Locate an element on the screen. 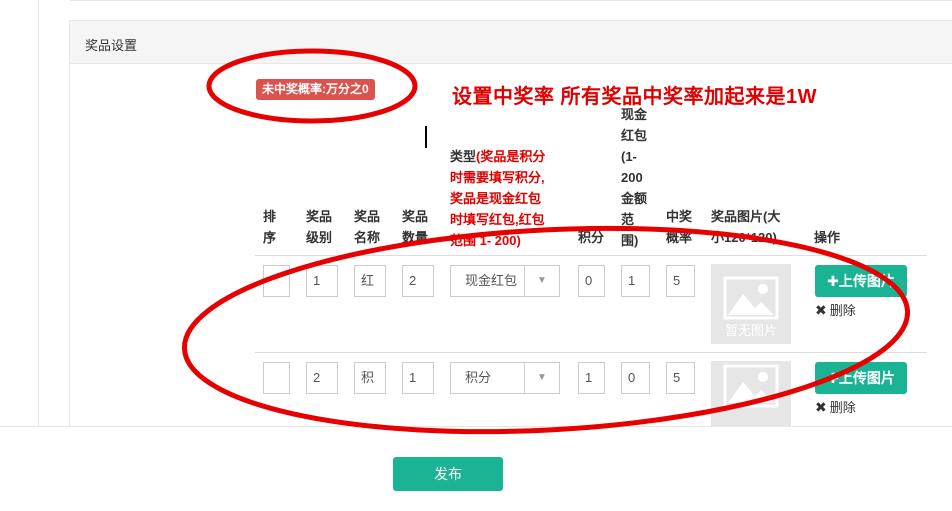 Image resolution: width=952 pixels, height=511 pixels. top-strip is located at coordinates (476, 8).